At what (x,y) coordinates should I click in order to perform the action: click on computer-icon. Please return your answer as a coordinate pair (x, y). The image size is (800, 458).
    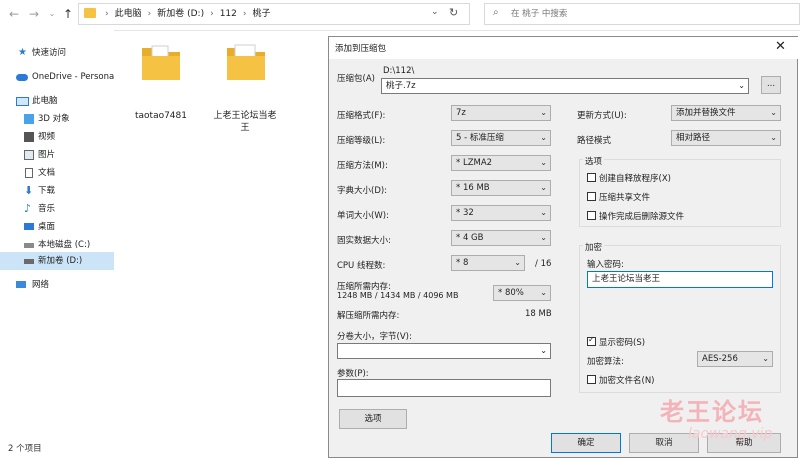
    Looking at the image, I should click on (22, 101).